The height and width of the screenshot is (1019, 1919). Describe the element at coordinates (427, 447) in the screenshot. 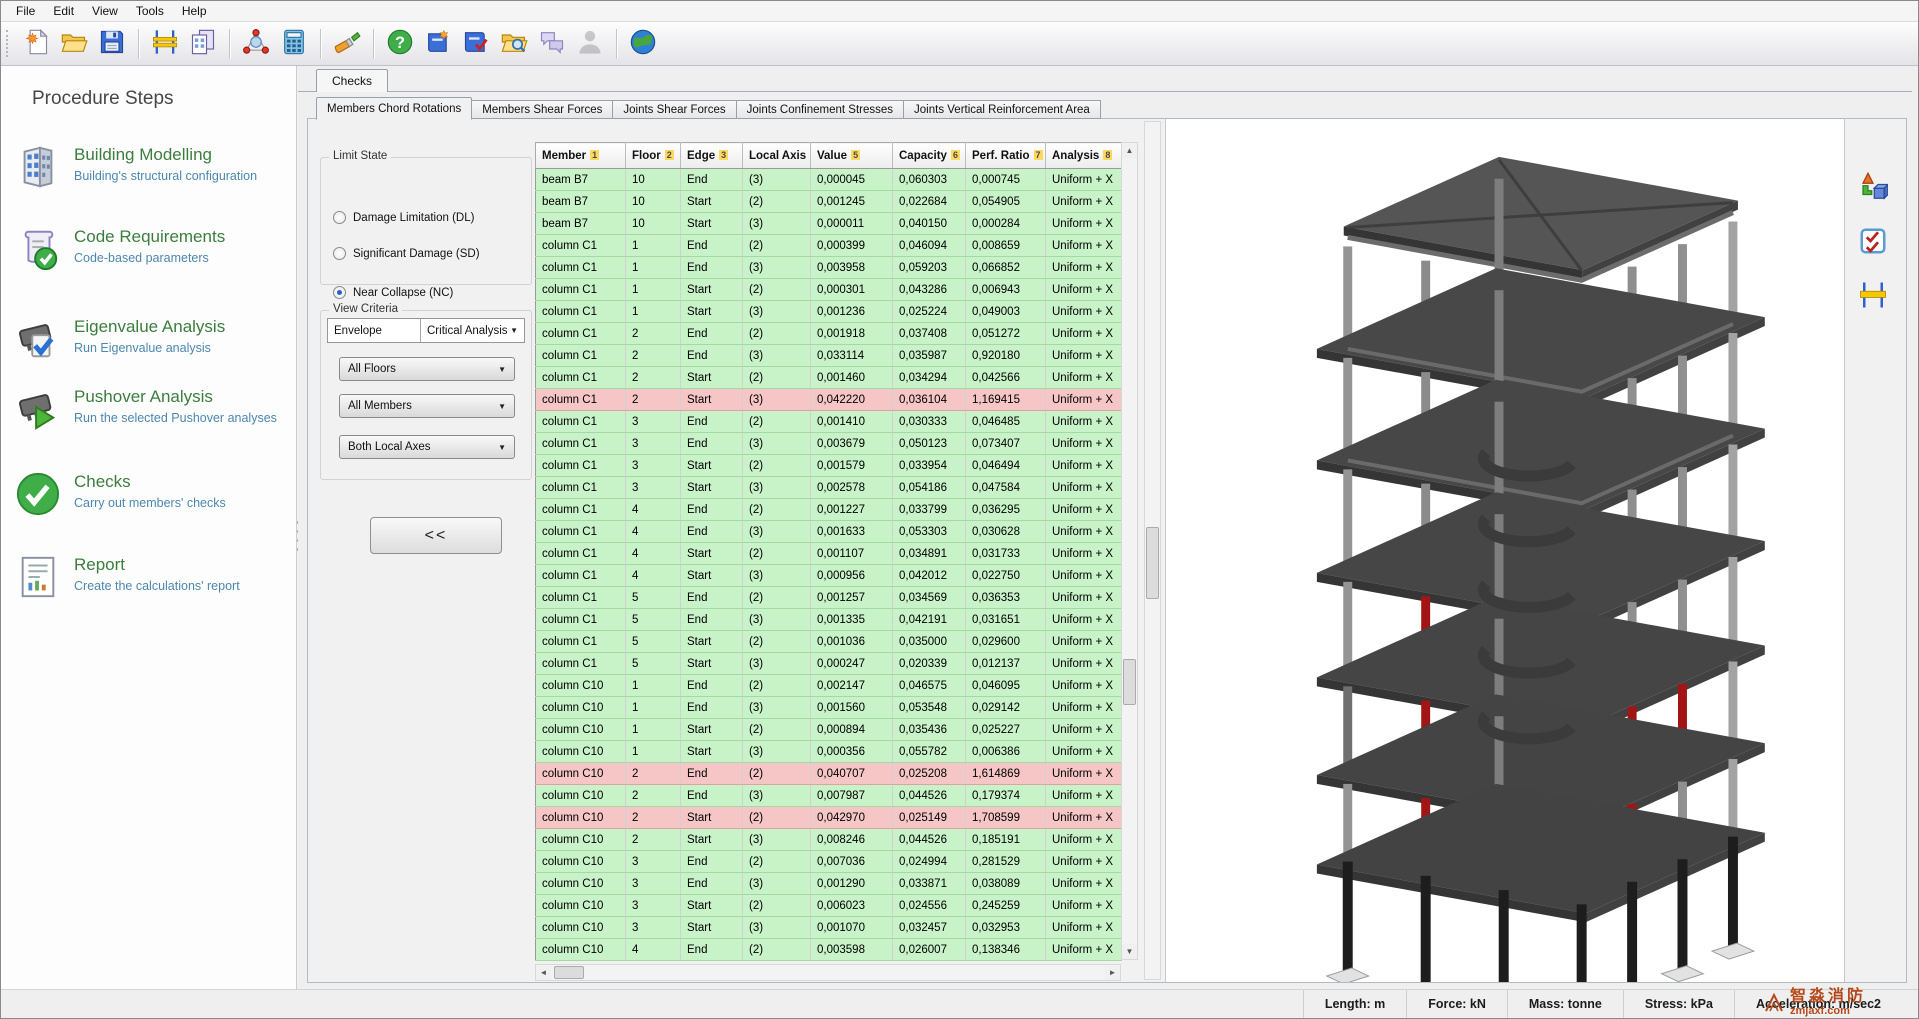

I see `local-axes-combo: Both Local Axes ▼` at that location.